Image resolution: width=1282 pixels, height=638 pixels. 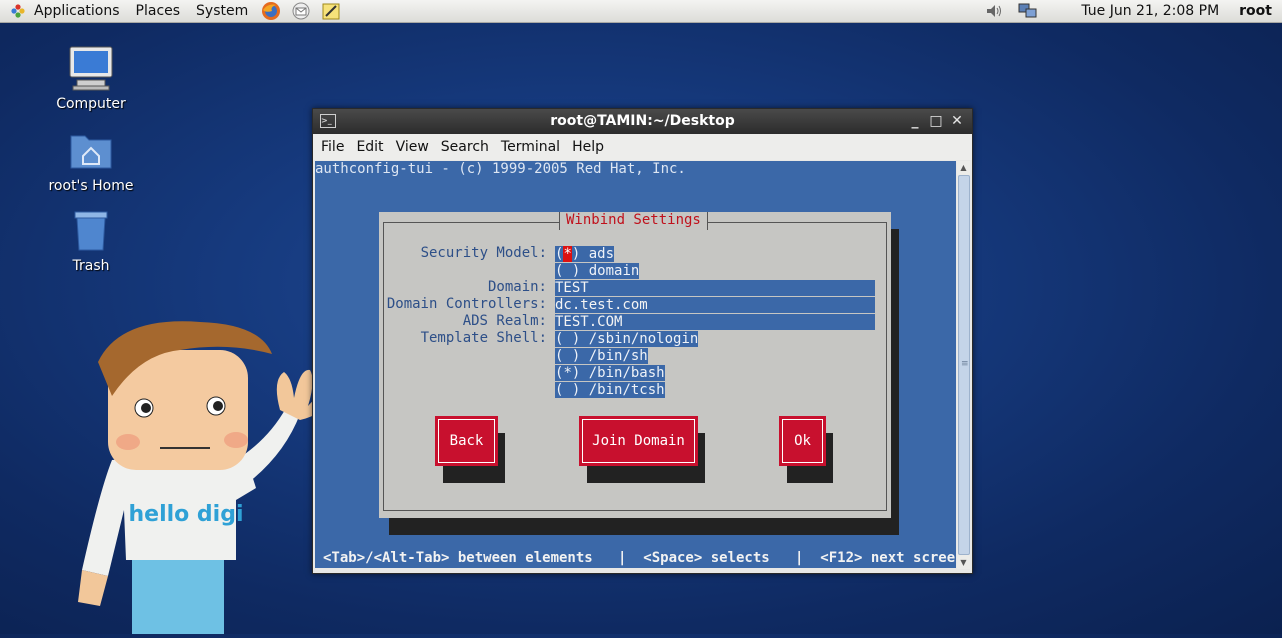 I want to click on ok-button: Ok, so click(x=802, y=441).